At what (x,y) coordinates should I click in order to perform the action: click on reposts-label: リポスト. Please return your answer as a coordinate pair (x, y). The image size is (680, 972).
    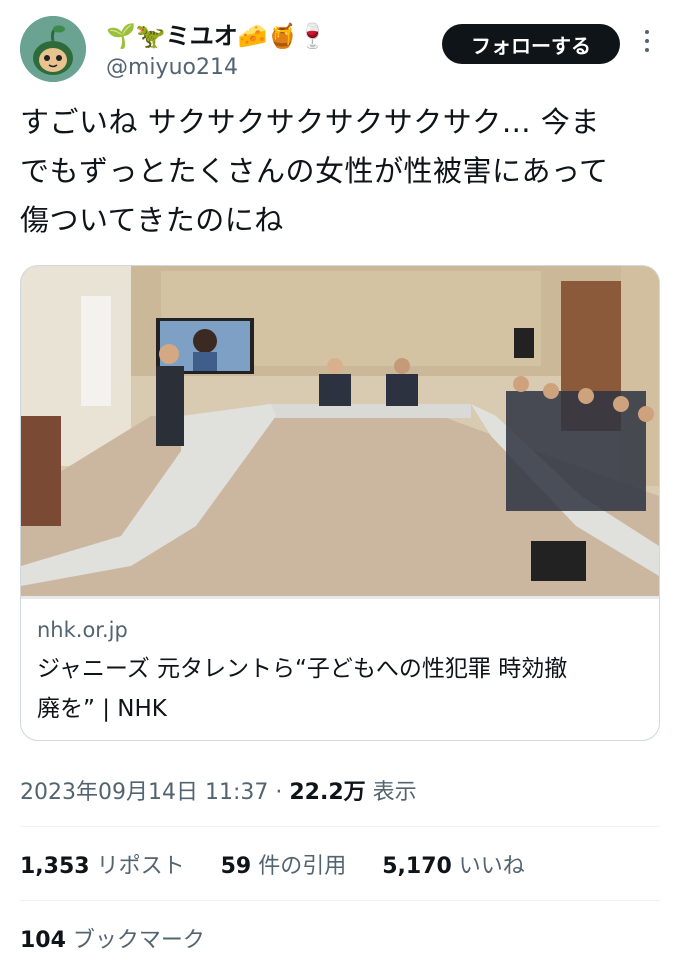
    Looking at the image, I should click on (137, 866).